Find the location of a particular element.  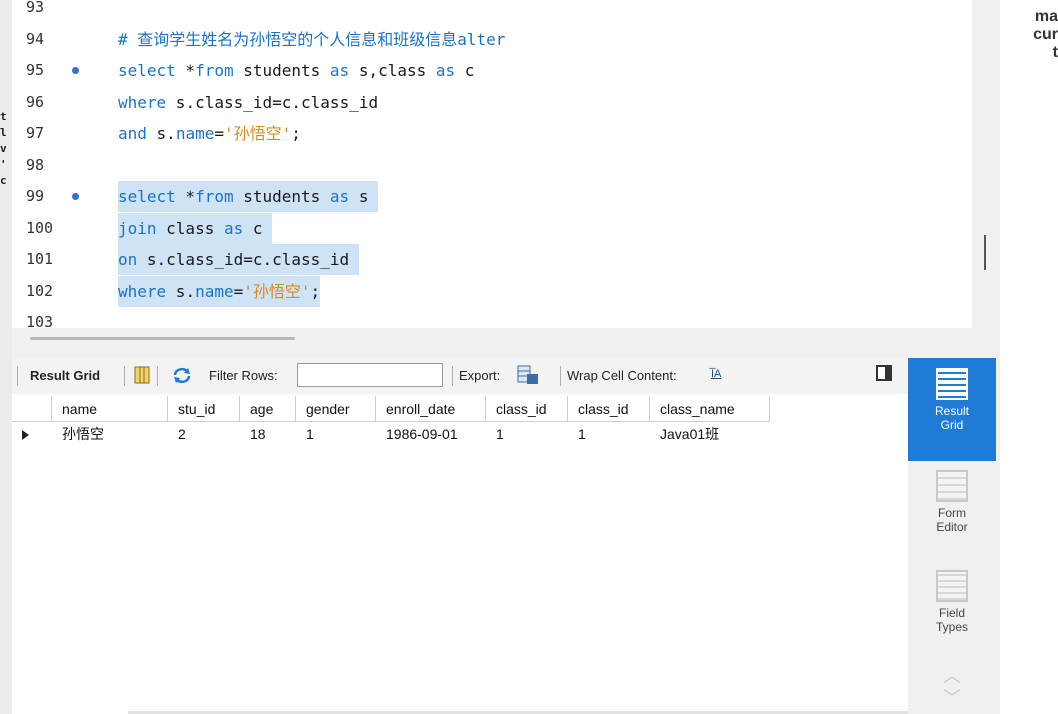

code-line: 98 is located at coordinates (492, 165).